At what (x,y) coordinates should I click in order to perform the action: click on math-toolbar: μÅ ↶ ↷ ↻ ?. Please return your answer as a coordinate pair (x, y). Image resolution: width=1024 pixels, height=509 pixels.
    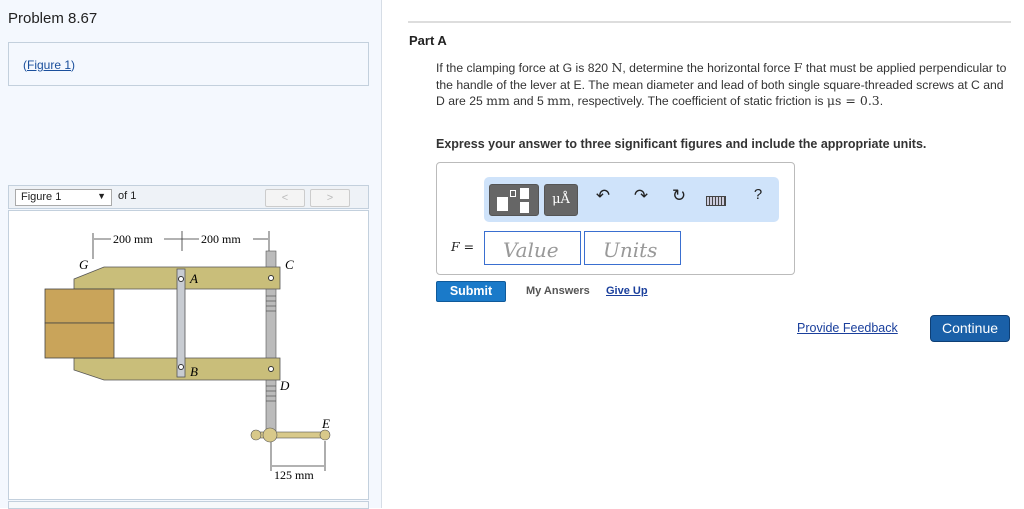
    Looking at the image, I should click on (631, 199).